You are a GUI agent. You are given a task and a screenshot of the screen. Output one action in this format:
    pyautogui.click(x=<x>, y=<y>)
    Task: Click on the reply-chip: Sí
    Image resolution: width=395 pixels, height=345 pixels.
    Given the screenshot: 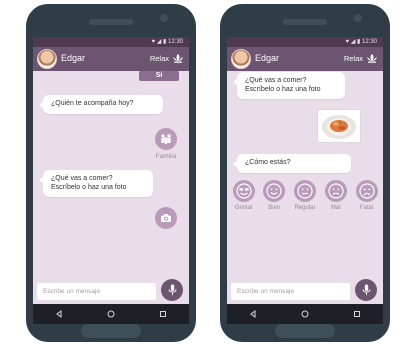 What is the action you would take?
    pyautogui.click(x=159, y=76)
    